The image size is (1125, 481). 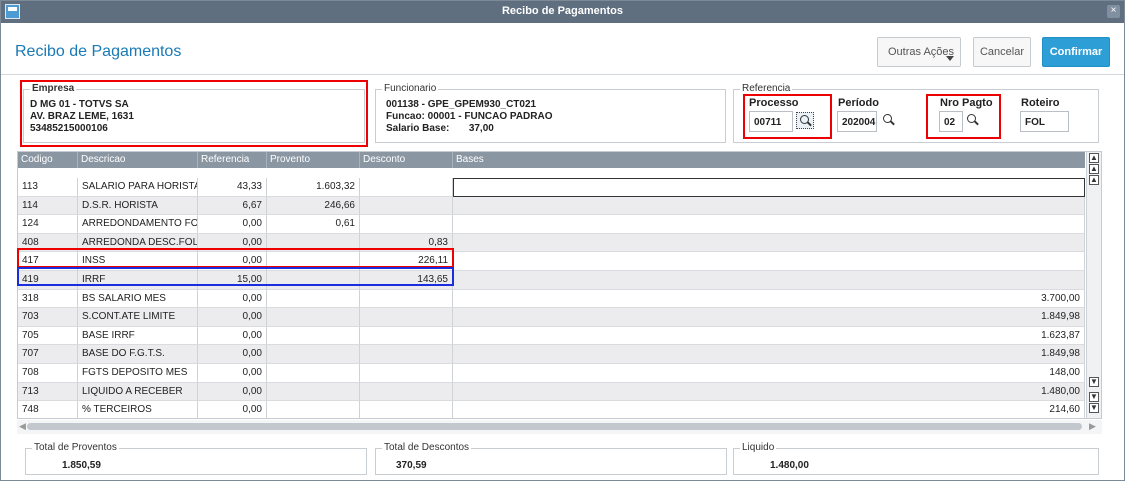 I want to click on horizontal-scroll-thumb, so click(x=554, y=426).